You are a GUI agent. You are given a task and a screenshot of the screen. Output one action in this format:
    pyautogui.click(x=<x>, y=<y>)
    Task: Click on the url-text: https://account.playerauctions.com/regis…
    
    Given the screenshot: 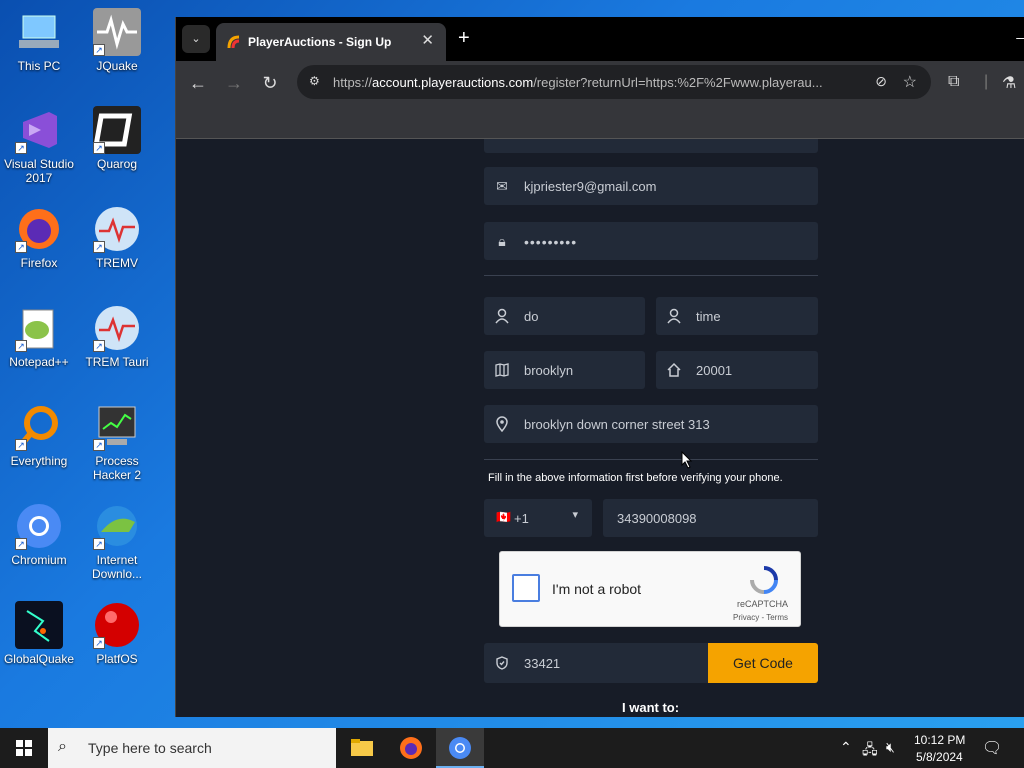 What is the action you would take?
    pyautogui.click(x=598, y=82)
    